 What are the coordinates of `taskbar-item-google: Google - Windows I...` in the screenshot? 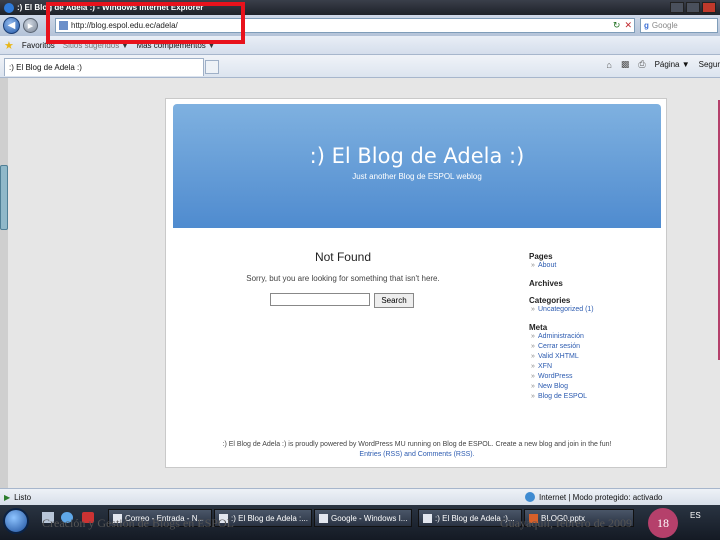 It's located at (363, 518).